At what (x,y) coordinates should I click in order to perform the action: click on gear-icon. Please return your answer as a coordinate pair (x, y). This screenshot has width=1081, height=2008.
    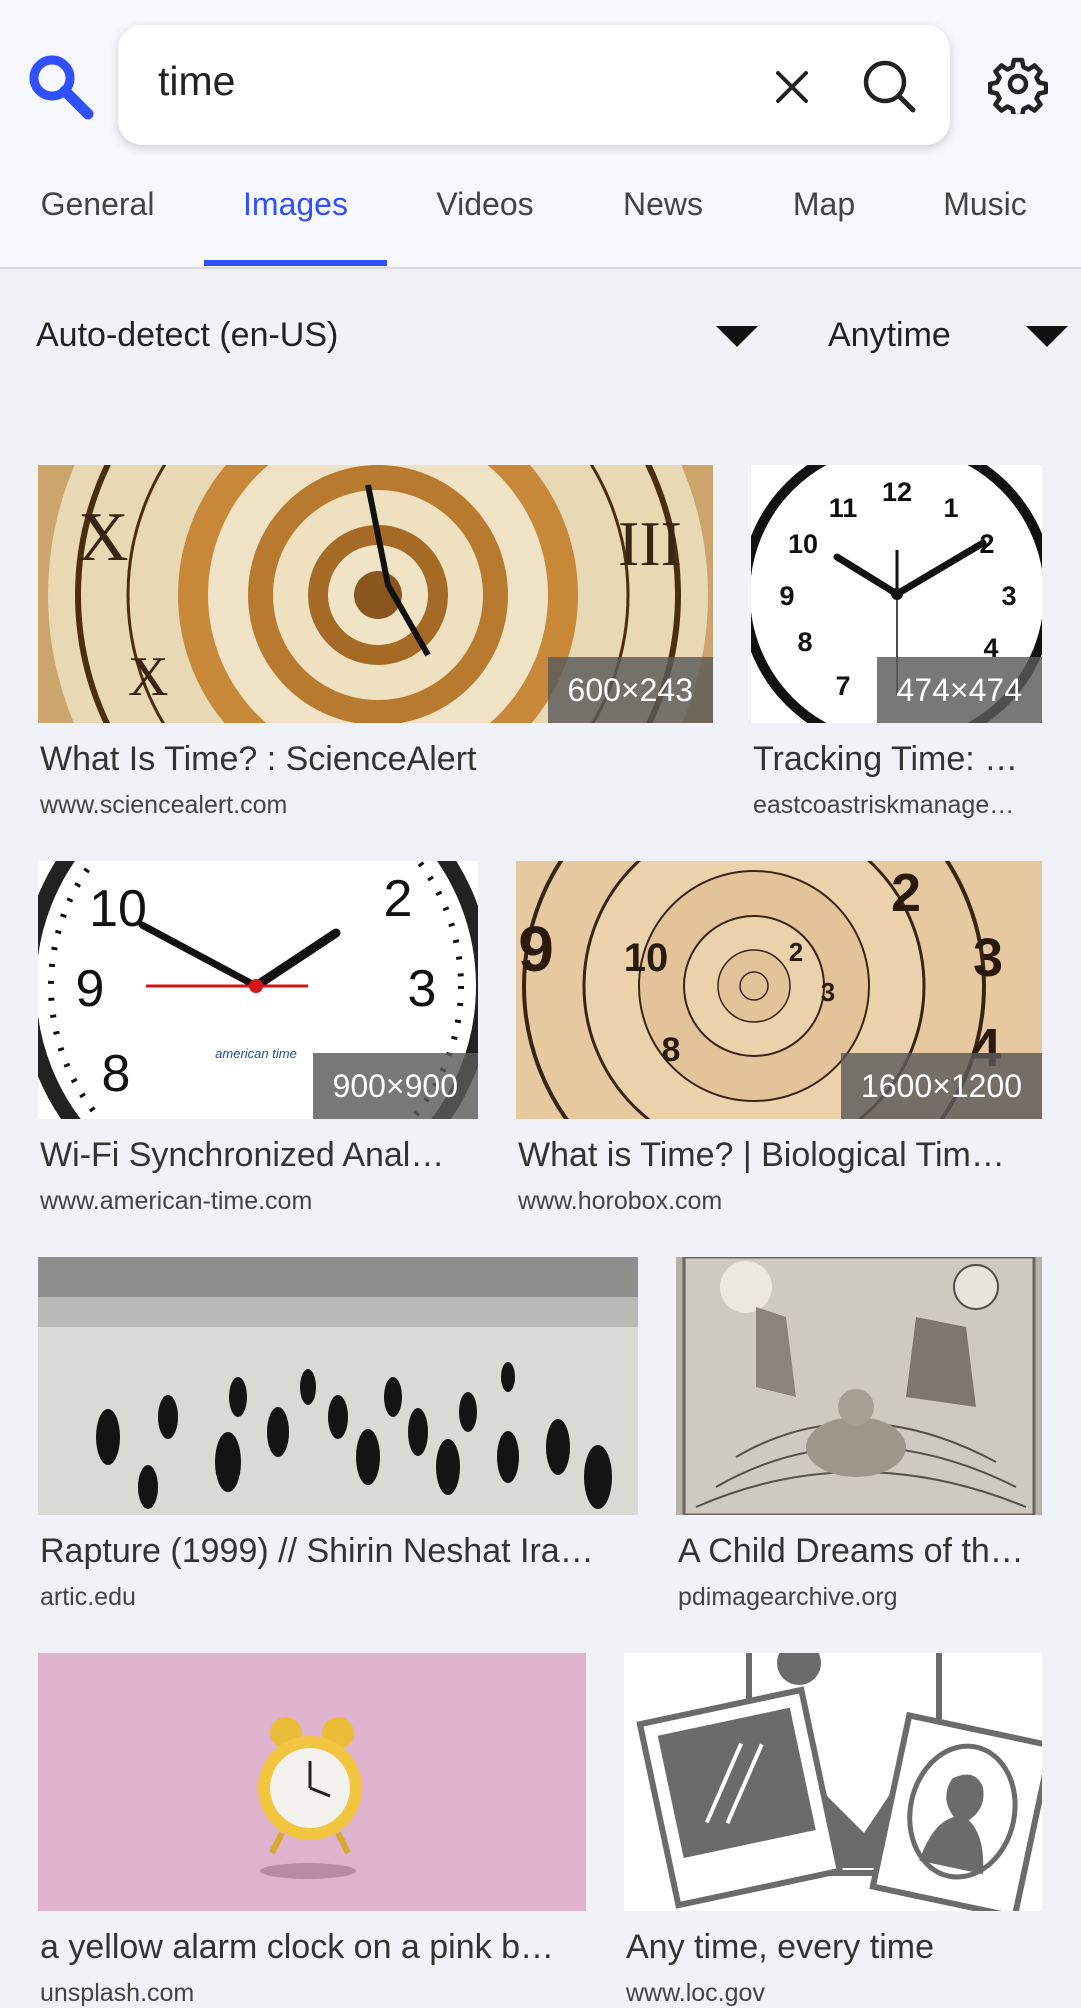
    Looking at the image, I should click on (1018, 84).